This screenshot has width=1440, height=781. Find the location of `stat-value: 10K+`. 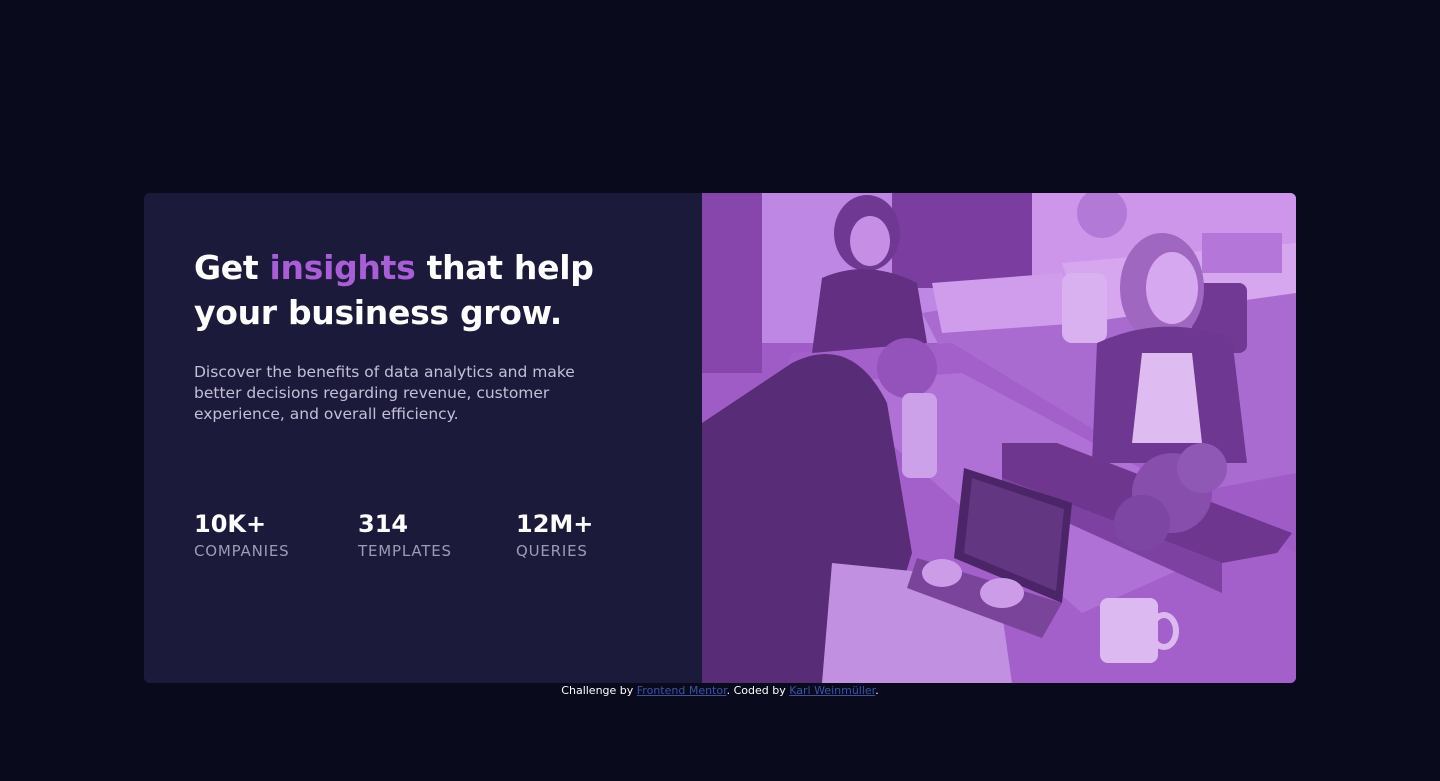

stat-value: 10K+ is located at coordinates (230, 524).